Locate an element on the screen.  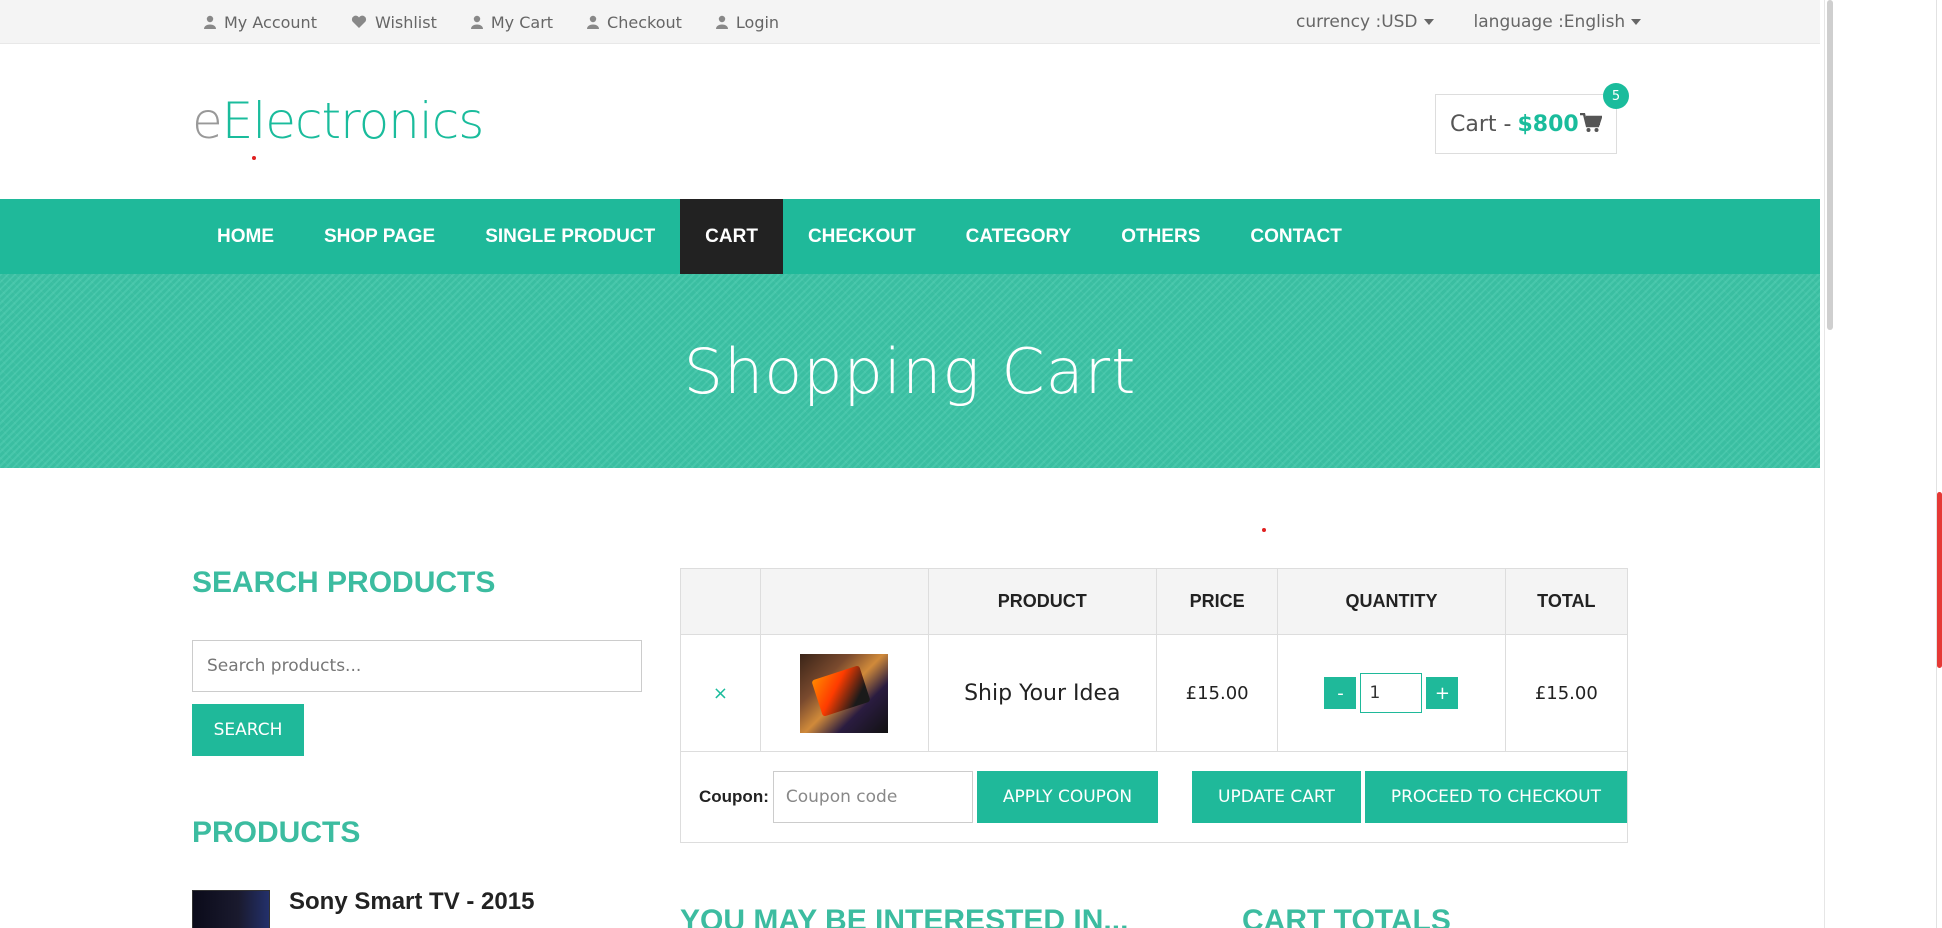
login-label: Login is located at coordinates (757, 22).